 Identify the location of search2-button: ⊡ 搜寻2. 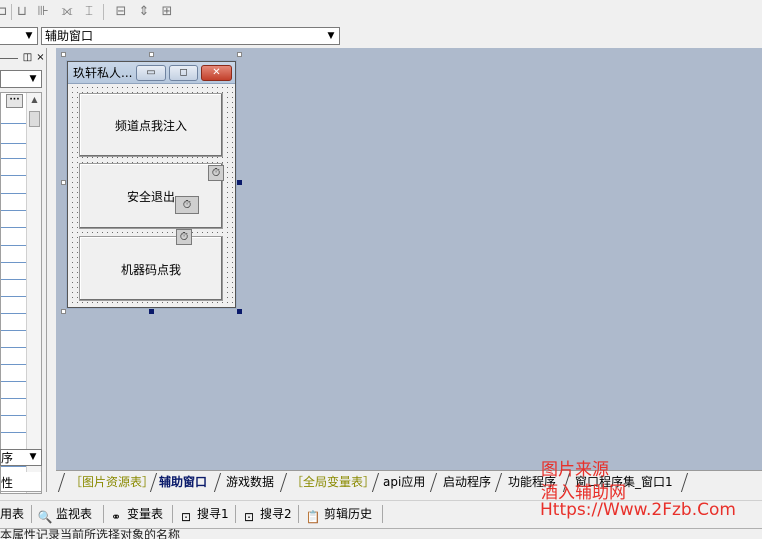
(266, 514).